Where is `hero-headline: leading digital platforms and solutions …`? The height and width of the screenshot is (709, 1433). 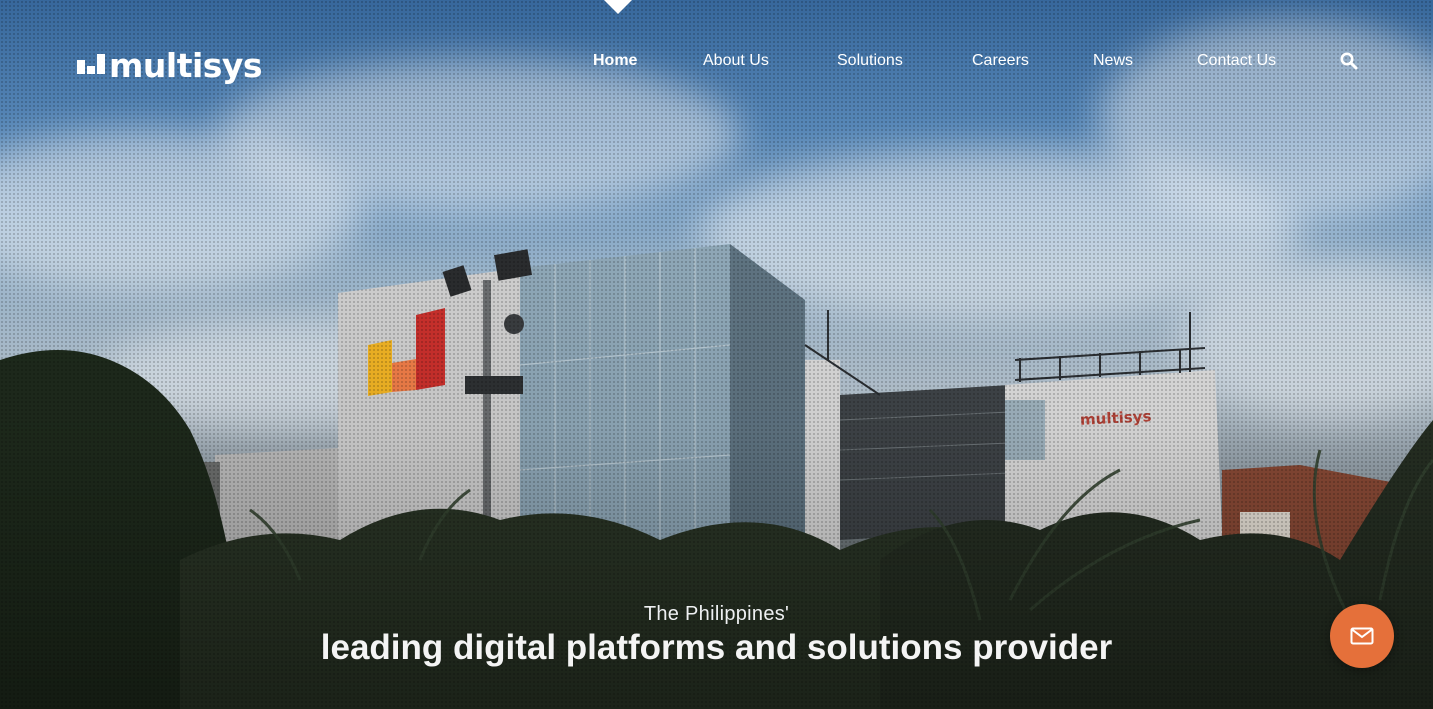 hero-headline: leading digital platforms and solutions … is located at coordinates (716, 647).